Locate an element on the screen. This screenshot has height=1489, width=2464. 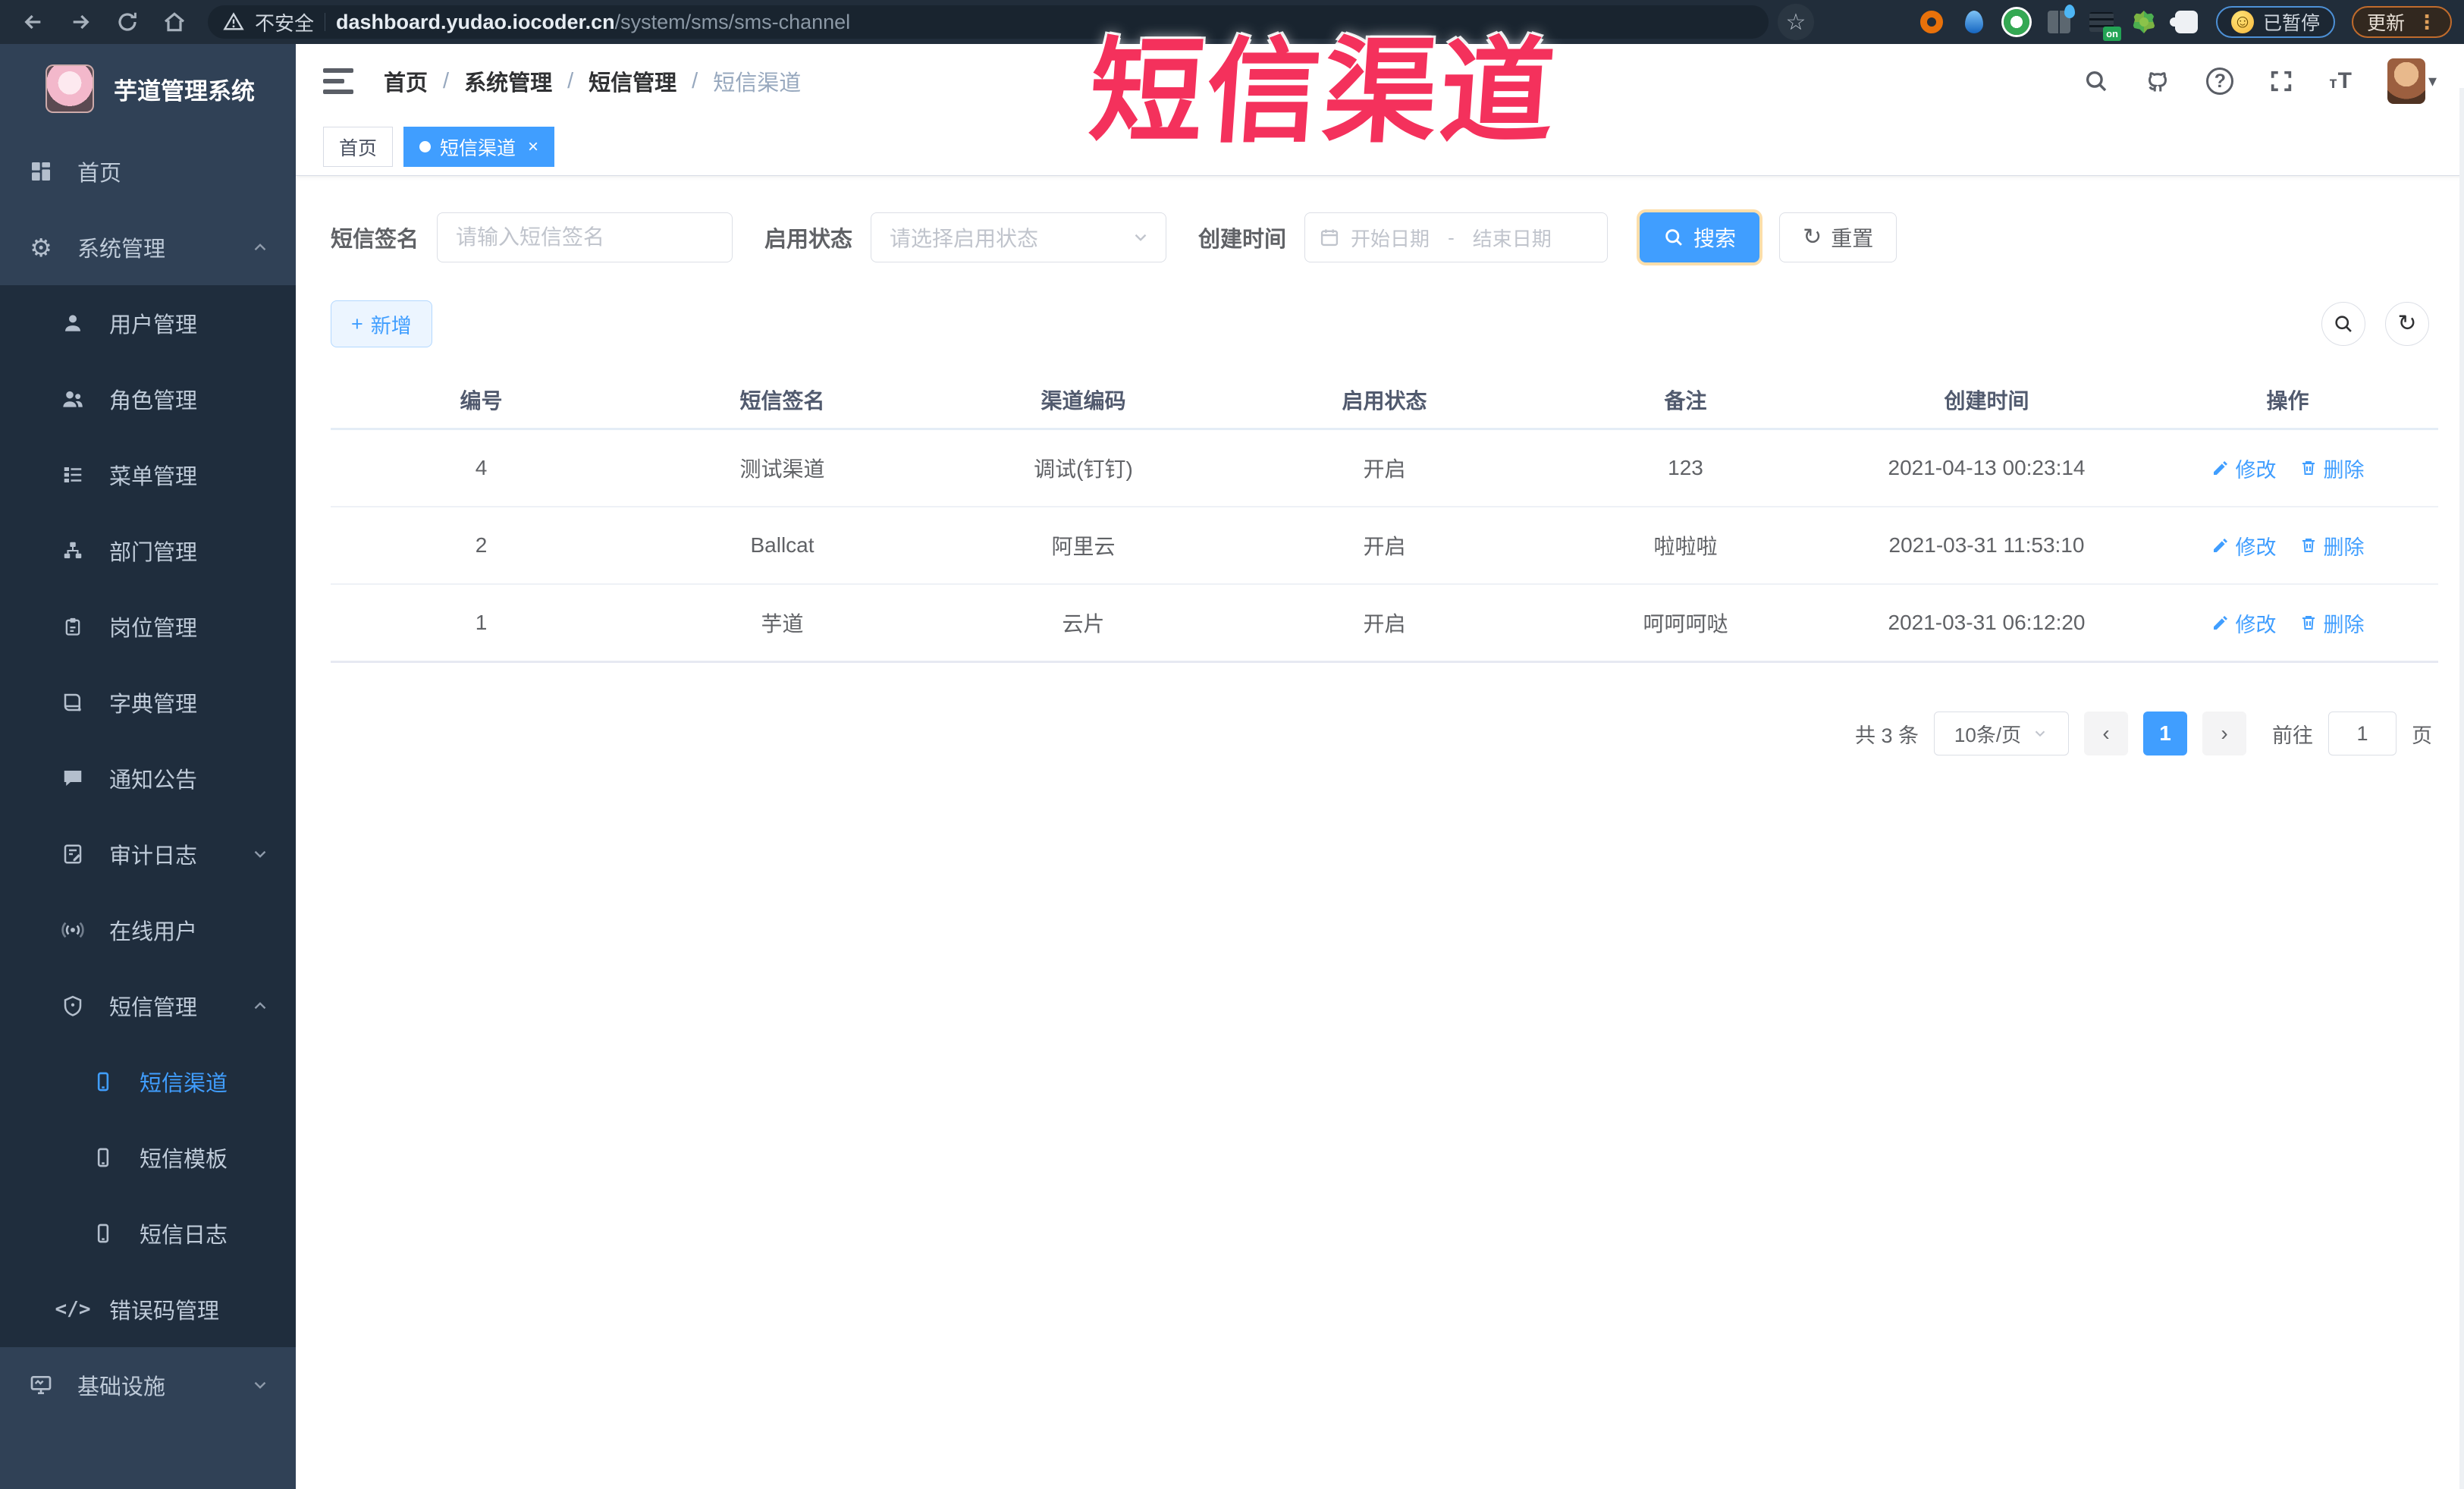
search-button: 搜索 is located at coordinates (1700, 237).